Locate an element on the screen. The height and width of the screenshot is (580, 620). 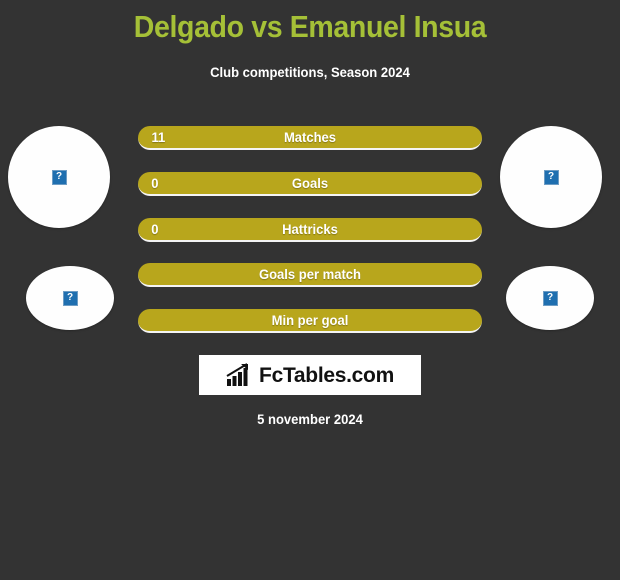
stat-label: Min per goal is located at coordinates (310, 320).